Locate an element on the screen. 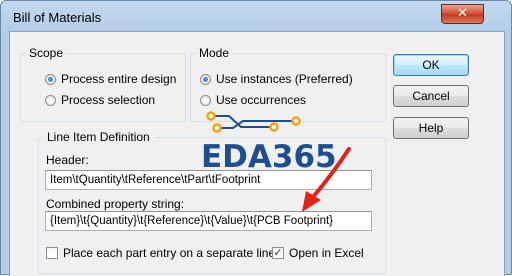 This screenshot has width=512, height=276. mode-legend: Mode is located at coordinates (214, 53).